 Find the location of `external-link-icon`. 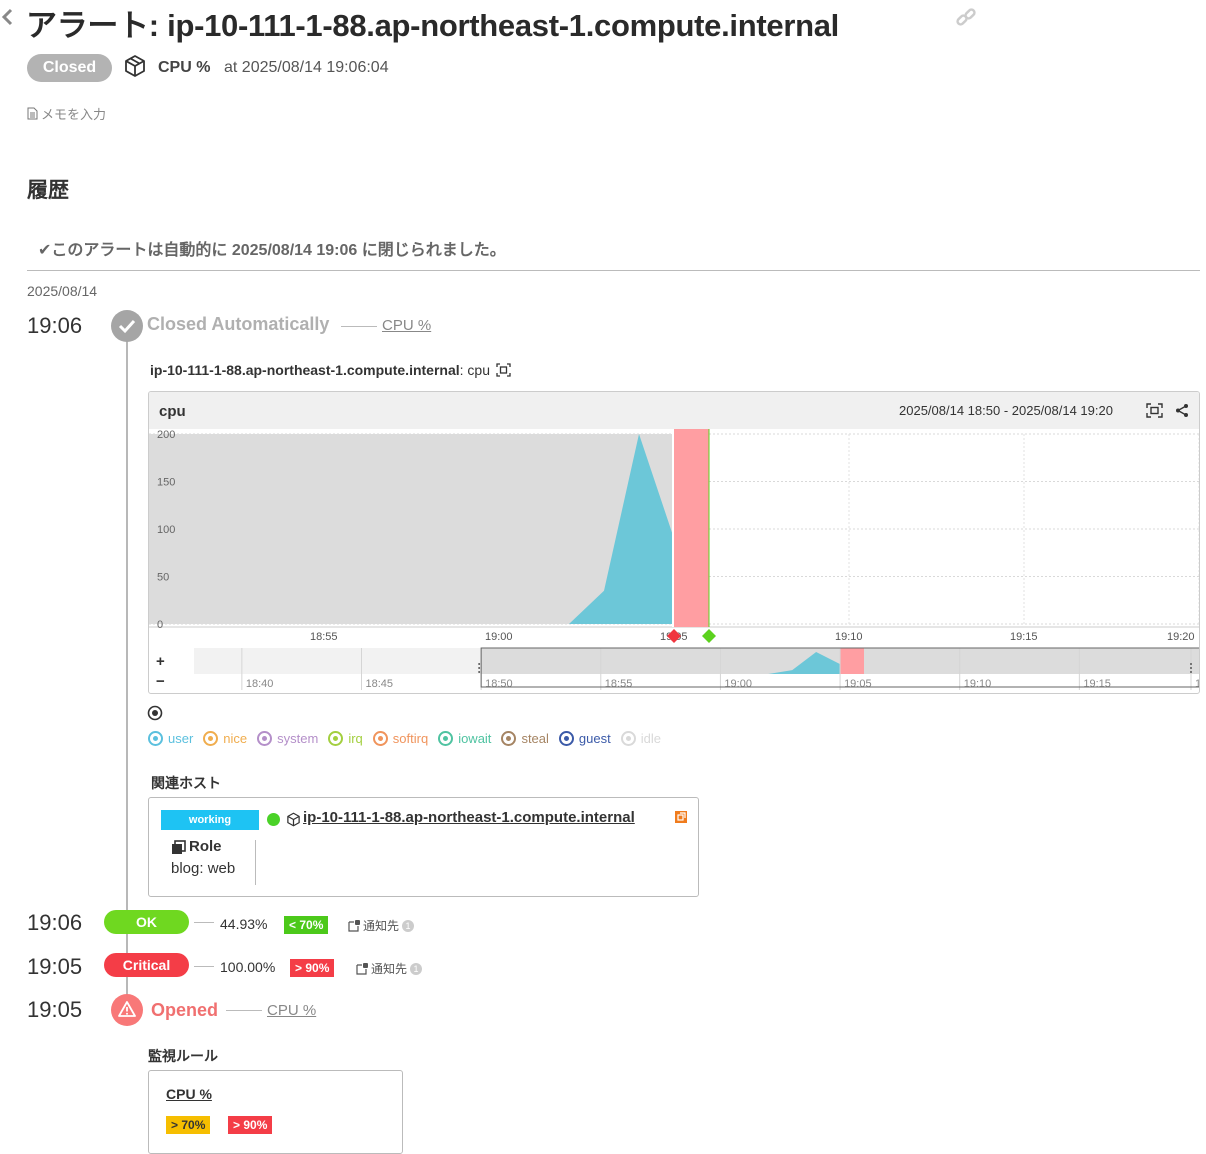

external-link-icon is located at coordinates (681, 817).